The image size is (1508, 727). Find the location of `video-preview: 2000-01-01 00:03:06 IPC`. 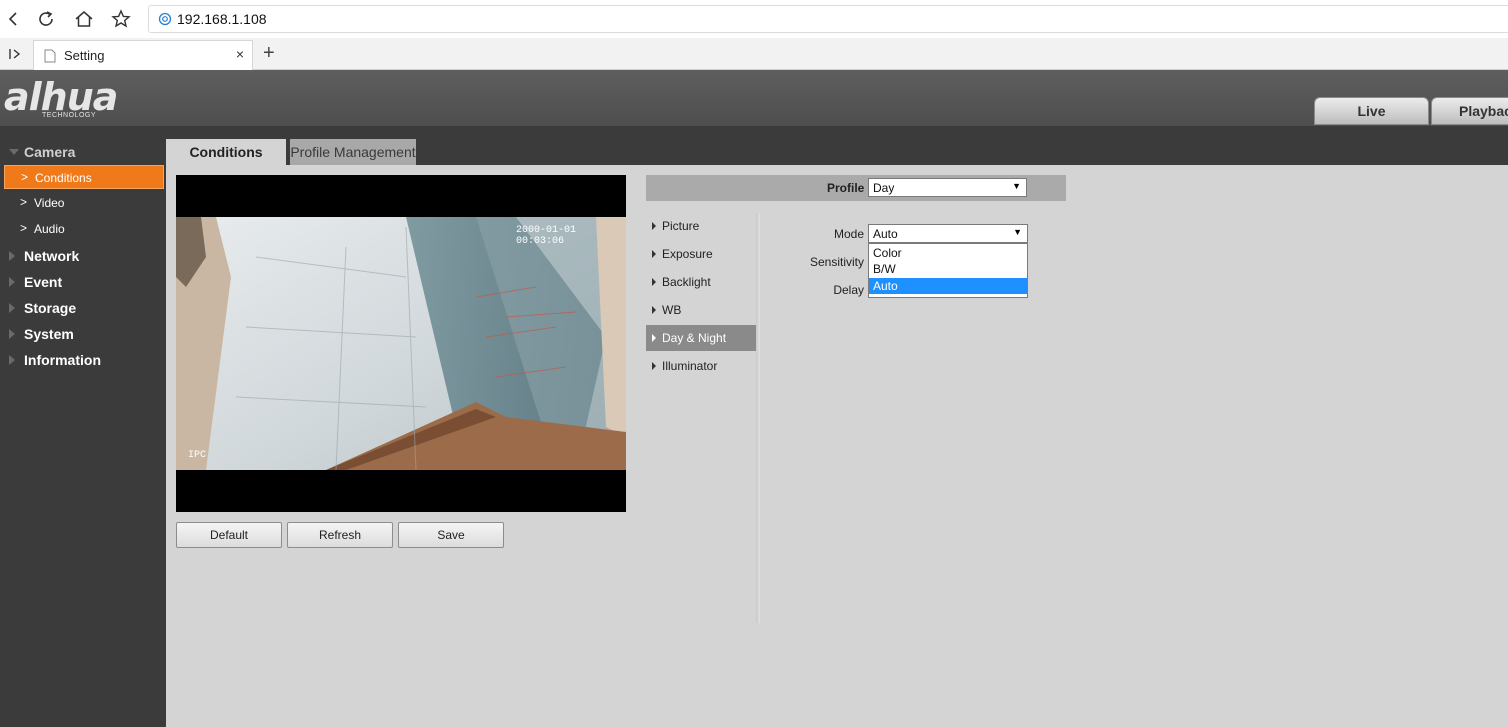

video-preview: 2000-01-01 00:03:06 IPC is located at coordinates (401, 343).